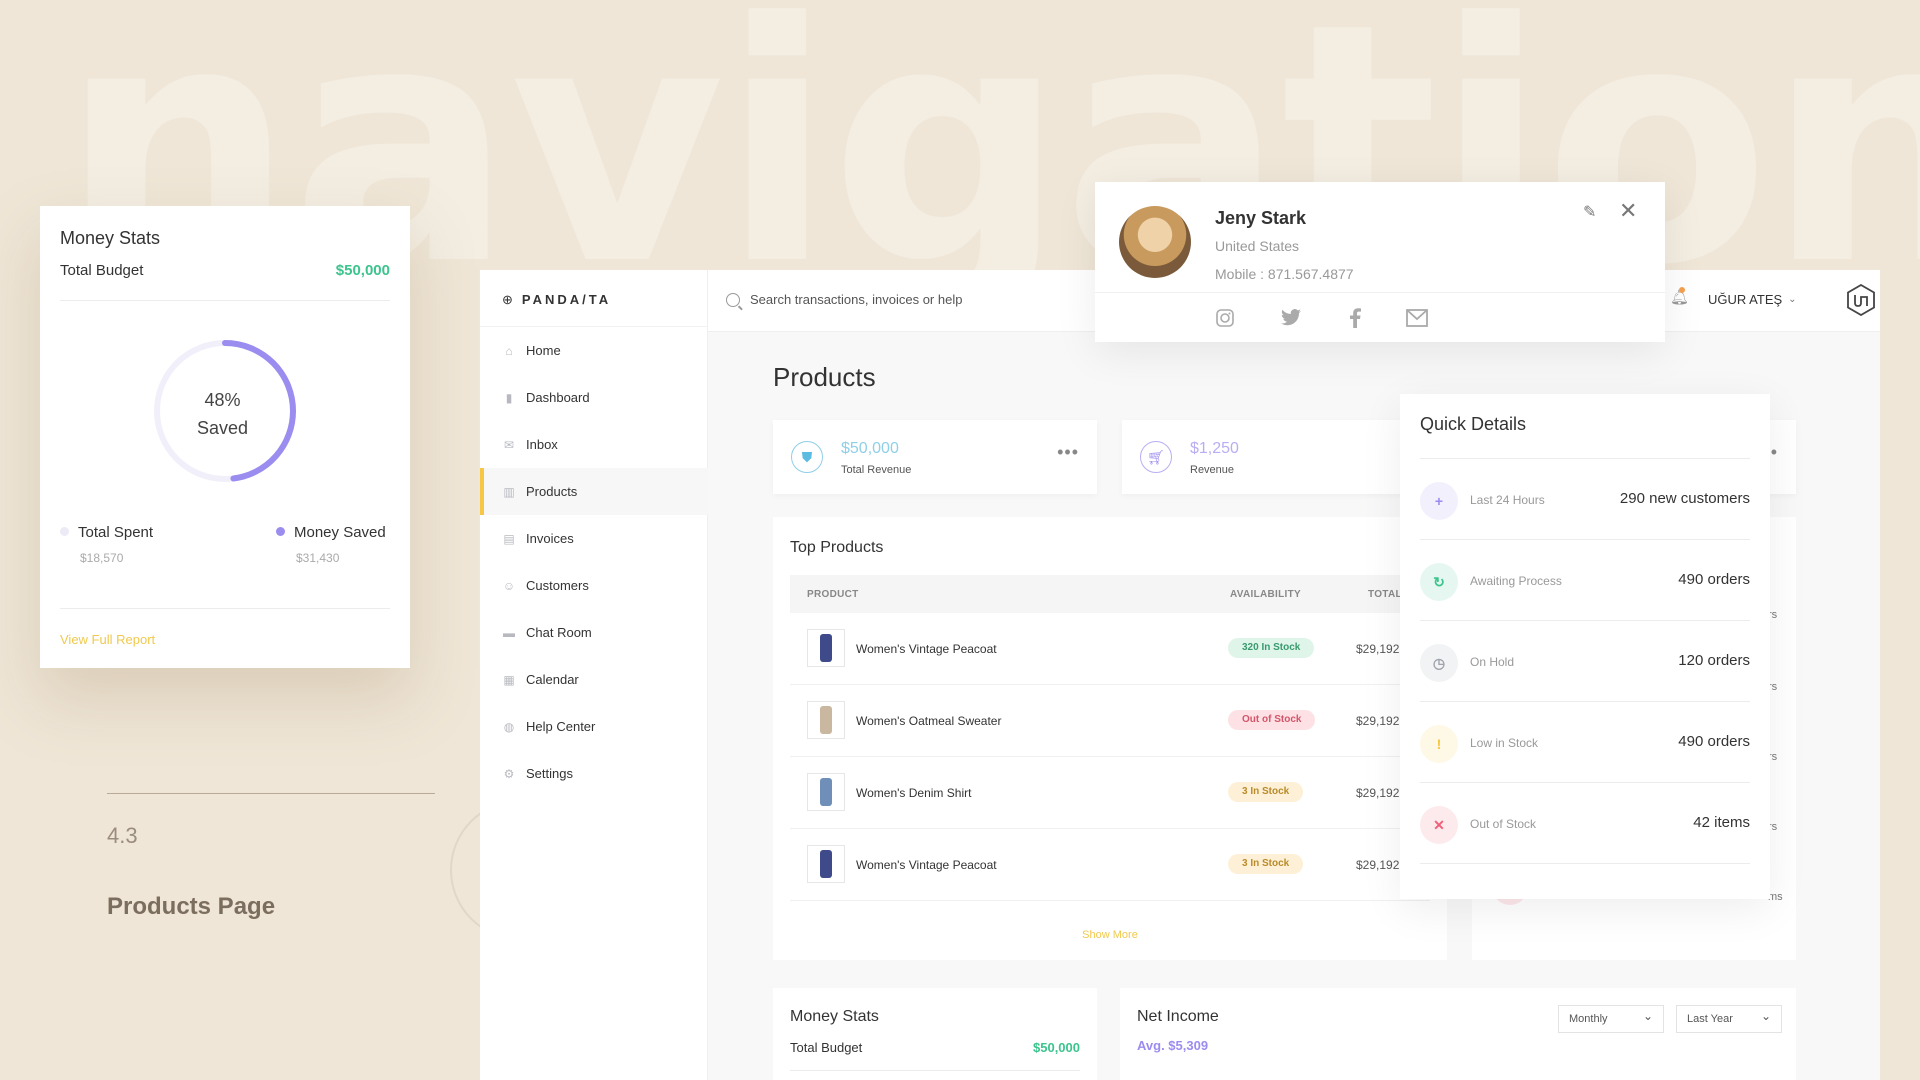 The width and height of the screenshot is (1920, 1080). What do you see at coordinates (1504, 743) in the screenshot?
I see `quick-detail-label: Low in Stock` at bounding box center [1504, 743].